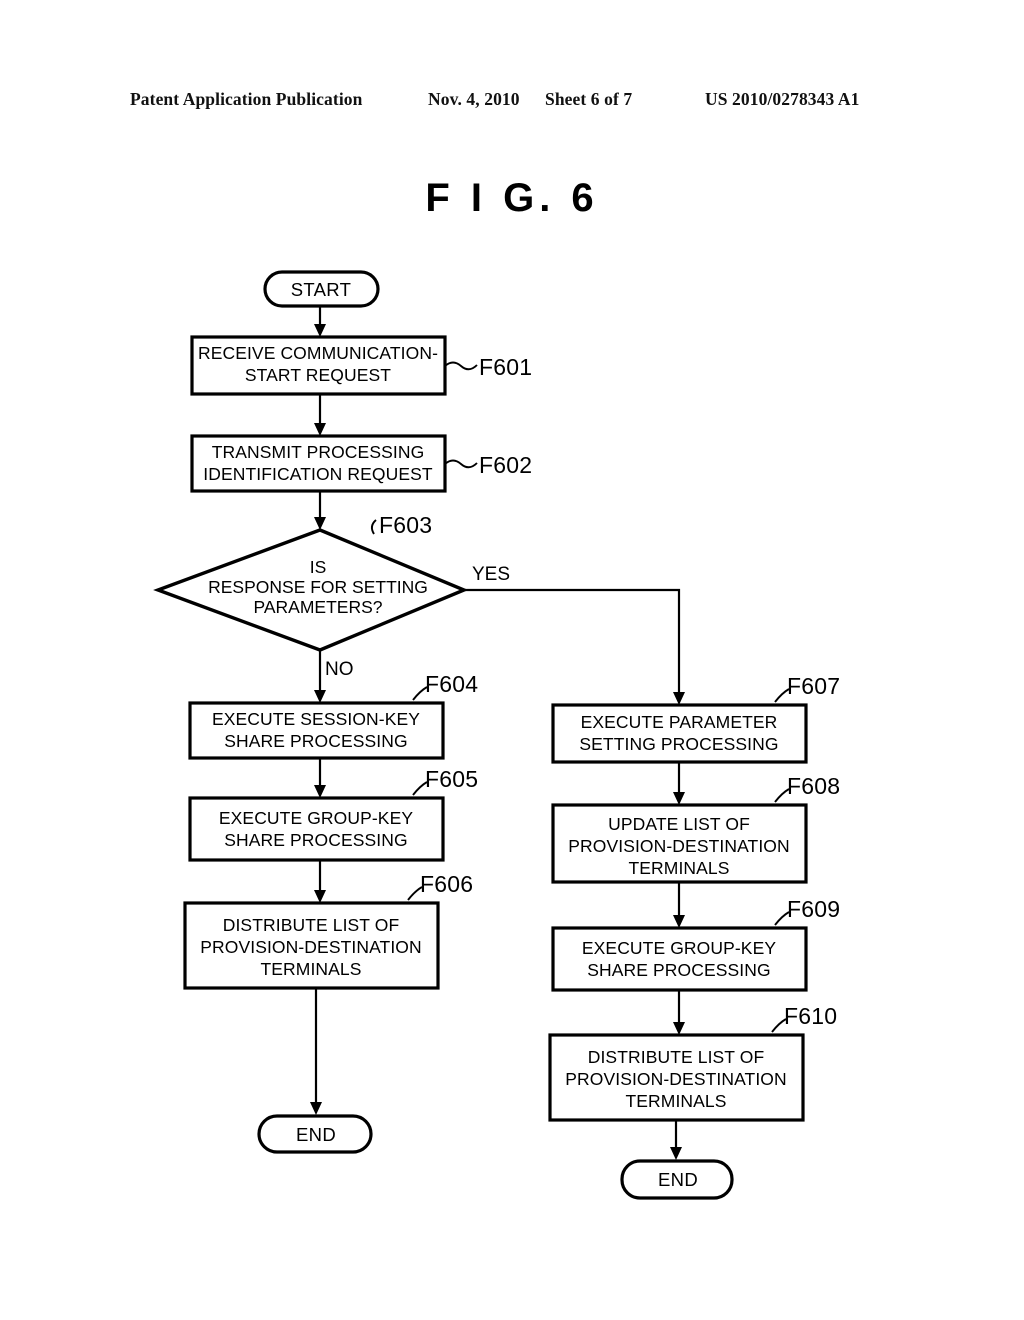 This screenshot has height=1320, width=1024. What do you see at coordinates (318, 587) in the screenshot?
I see `f603-line2: RESPONSE FOR SETTING` at bounding box center [318, 587].